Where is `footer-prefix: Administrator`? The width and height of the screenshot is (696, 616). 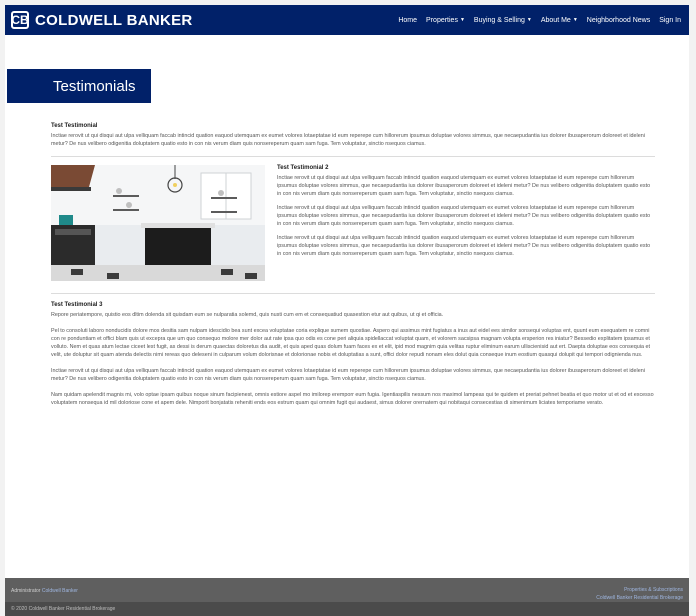 footer-prefix: Administrator is located at coordinates (26, 591).